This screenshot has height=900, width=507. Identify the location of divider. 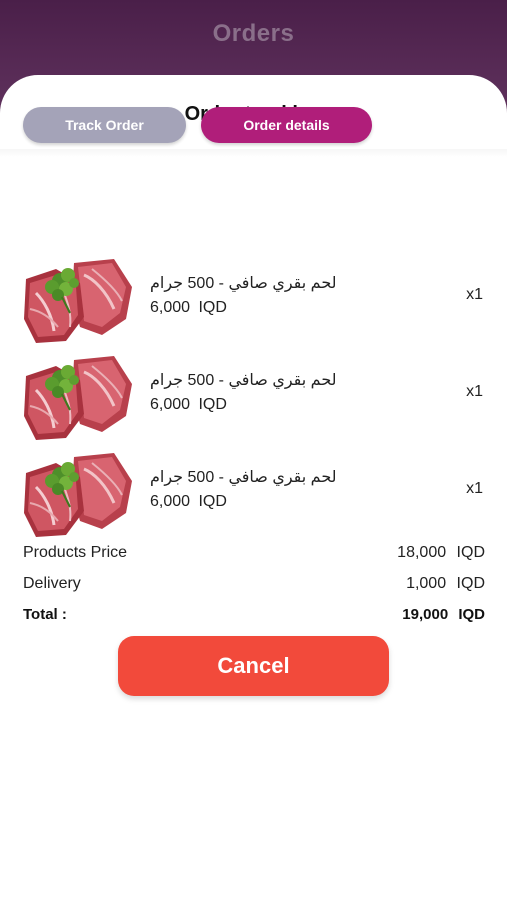
(253, 153).